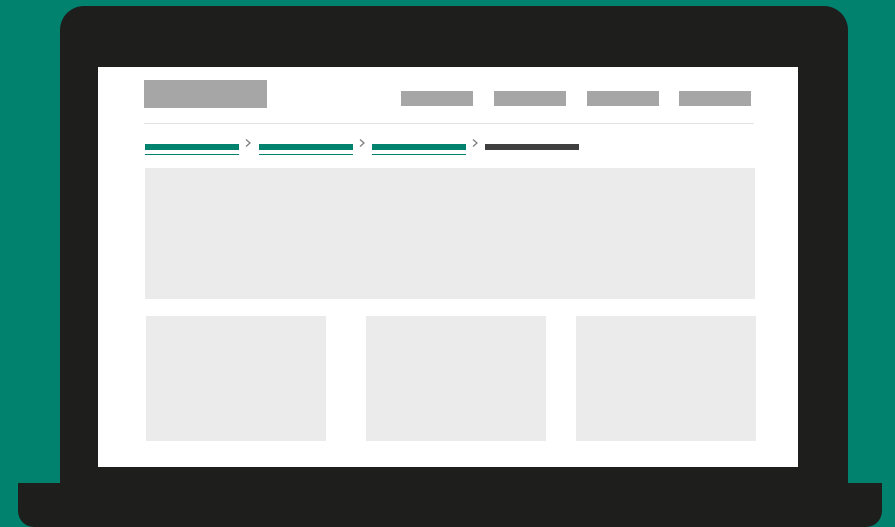 This screenshot has height=527, width=895. What do you see at coordinates (532, 147) in the screenshot?
I see `breadcrumb-current-placeholder` at bounding box center [532, 147].